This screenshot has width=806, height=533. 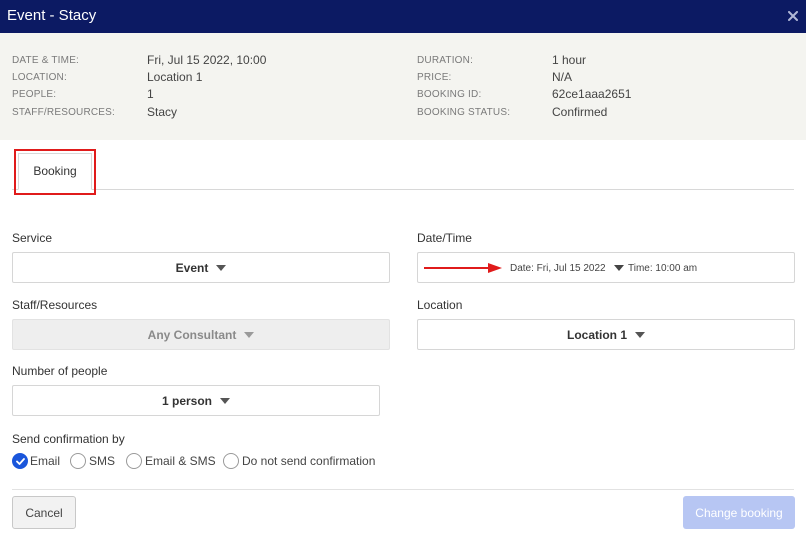 I want to click on radio-email-sms-label: Email & SMS, so click(x=180, y=461).